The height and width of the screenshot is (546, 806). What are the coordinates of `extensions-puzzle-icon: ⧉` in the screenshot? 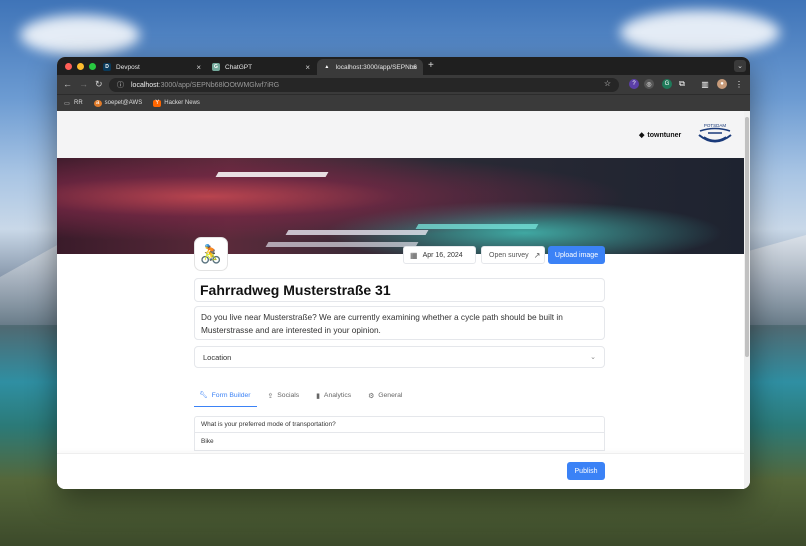 It's located at (682, 84).